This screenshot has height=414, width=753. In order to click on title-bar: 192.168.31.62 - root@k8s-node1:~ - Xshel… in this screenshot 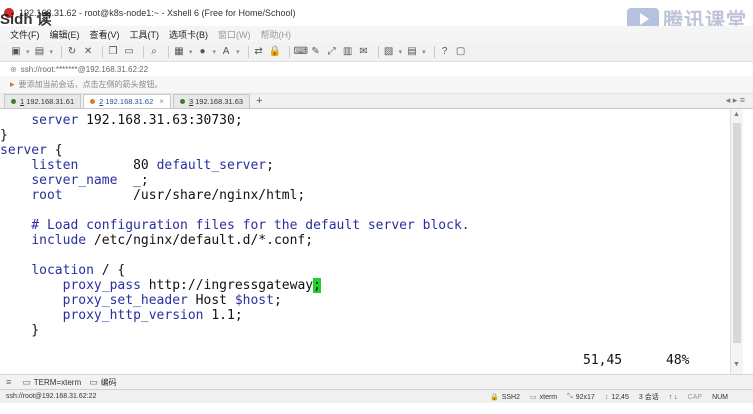, I will do `click(376, 16)`.